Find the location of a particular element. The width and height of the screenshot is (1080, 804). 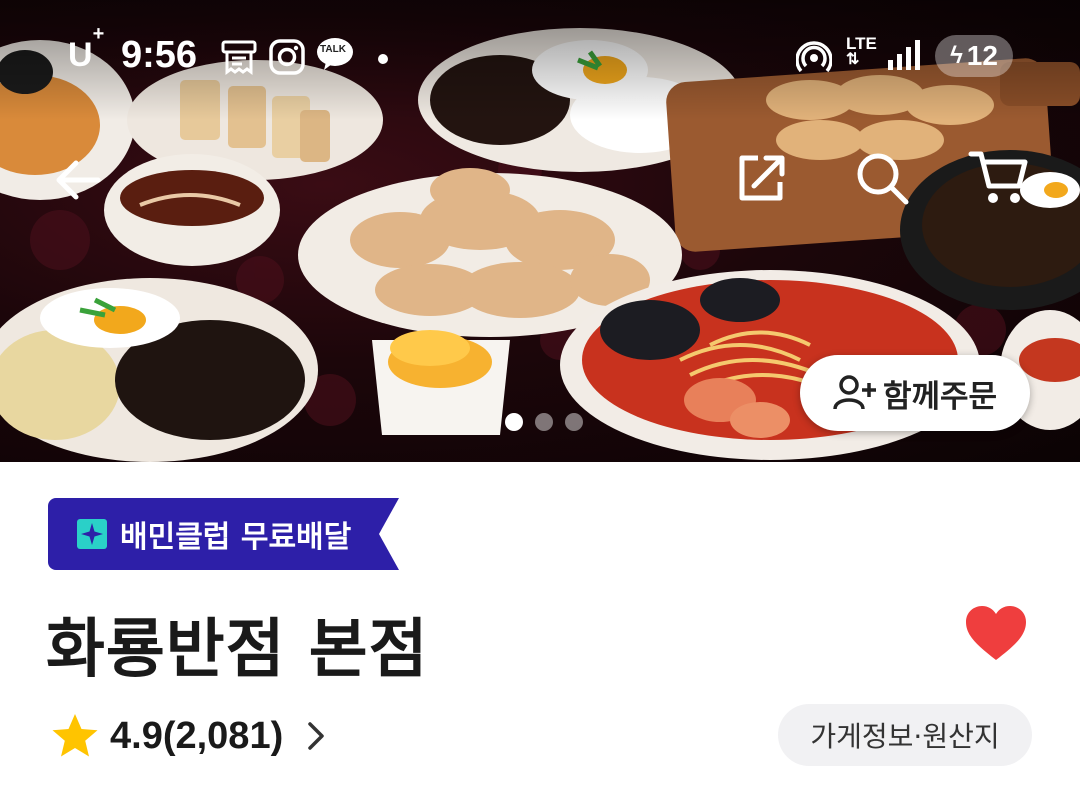

hotspot-icon is located at coordinates (814, 57).